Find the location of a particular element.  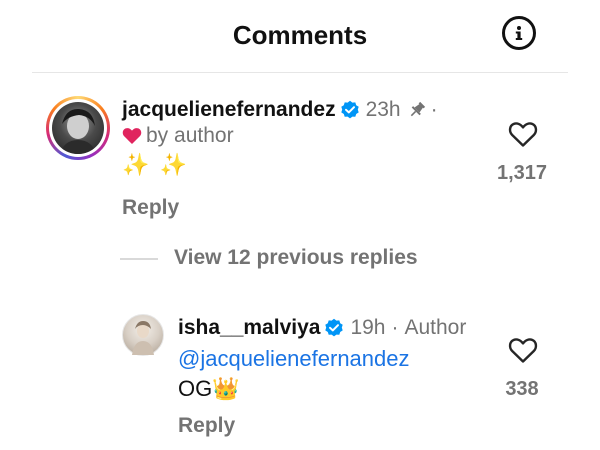

info-icon is located at coordinates (519, 33).